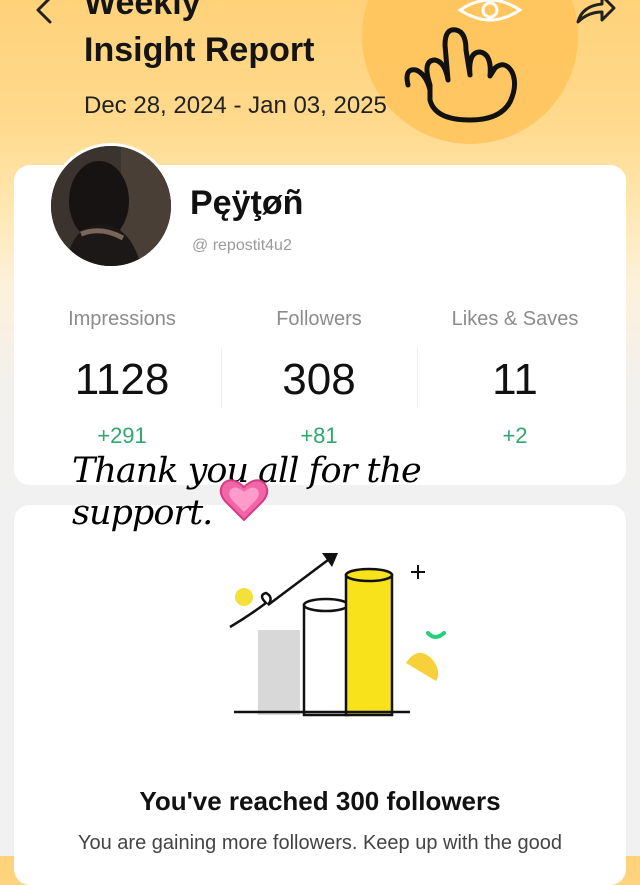 The width and height of the screenshot is (640, 885). What do you see at coordinates (247, 203) in the screenshot?
I see `profile-name: Pęÿţøñ` at bounding box center [247, 203].